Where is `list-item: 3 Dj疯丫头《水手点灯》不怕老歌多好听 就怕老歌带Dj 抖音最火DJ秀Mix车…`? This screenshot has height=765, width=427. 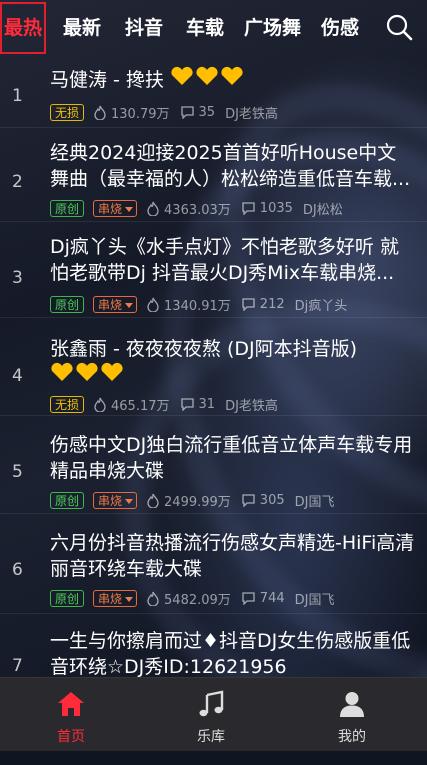 list-item: 3 Dj疯丫头《水手点灯》不怕老歌多好听 就怕老歌带Dj 抖音最火DJ秀Mix车… is located at coordinates (213, 270).